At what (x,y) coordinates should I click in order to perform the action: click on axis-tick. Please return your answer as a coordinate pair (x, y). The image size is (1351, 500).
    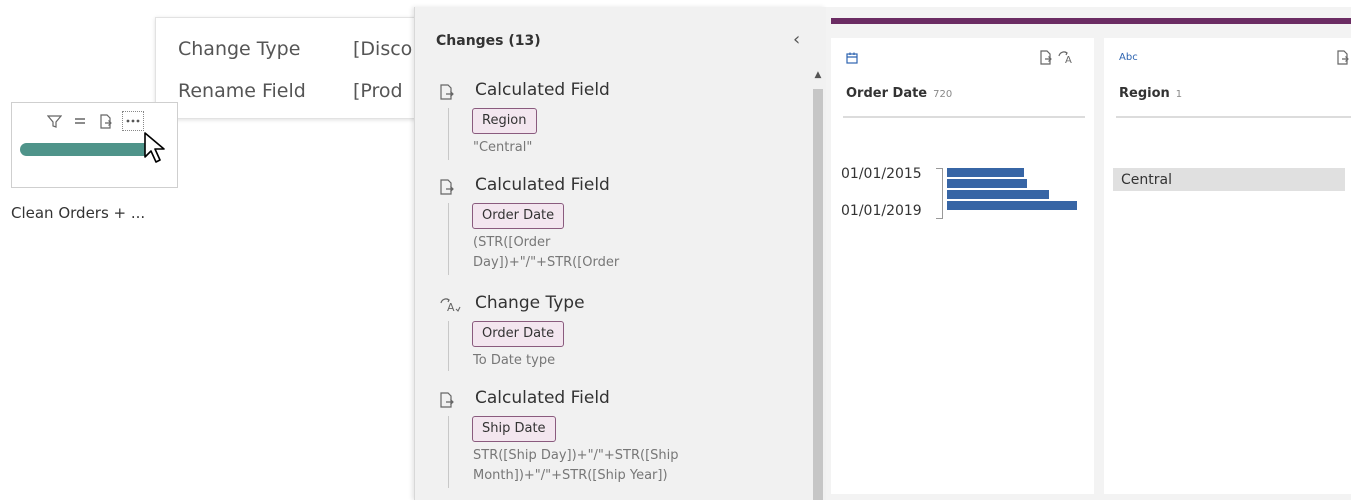
    Looking at the image, I should click on (939, 218).